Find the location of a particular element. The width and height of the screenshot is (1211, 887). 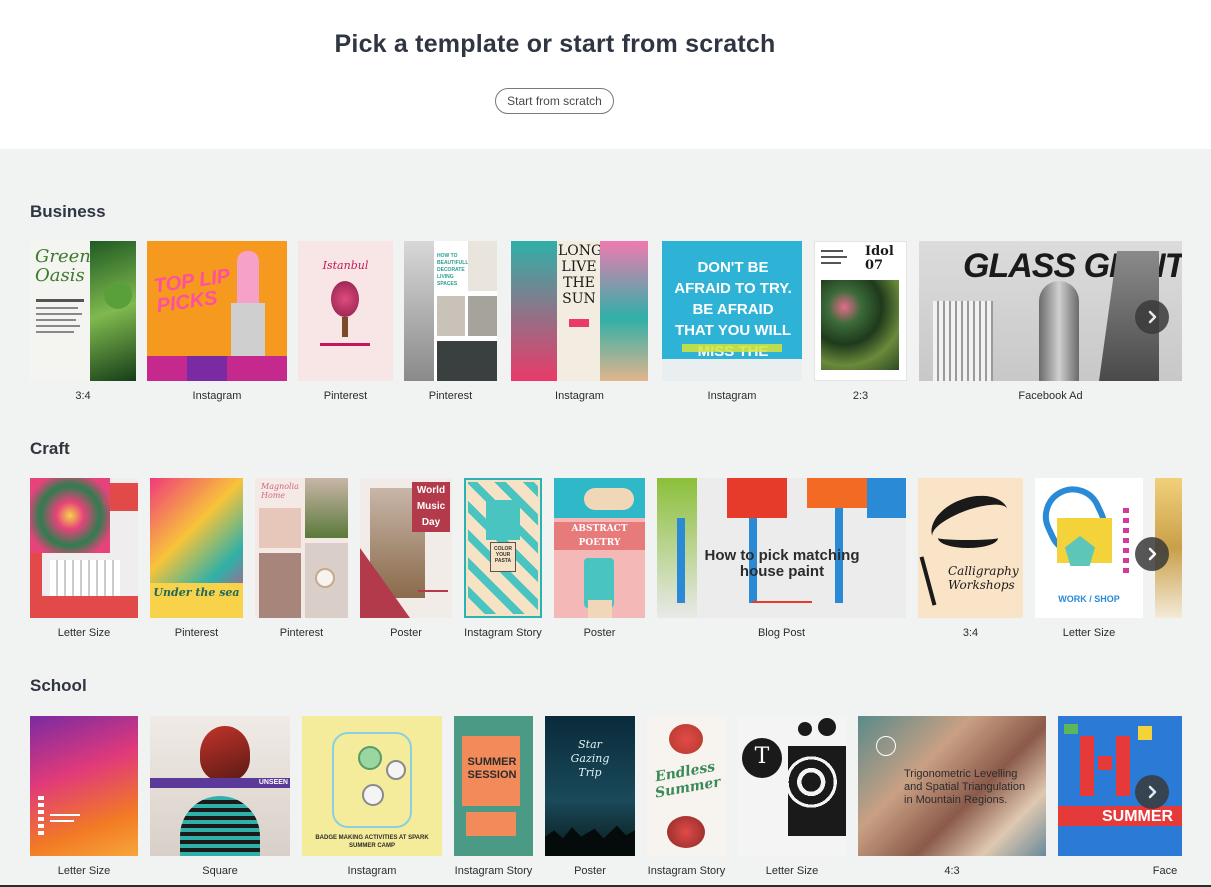

template-thumbnail: Under the sea is located at coordinates (196, 548).